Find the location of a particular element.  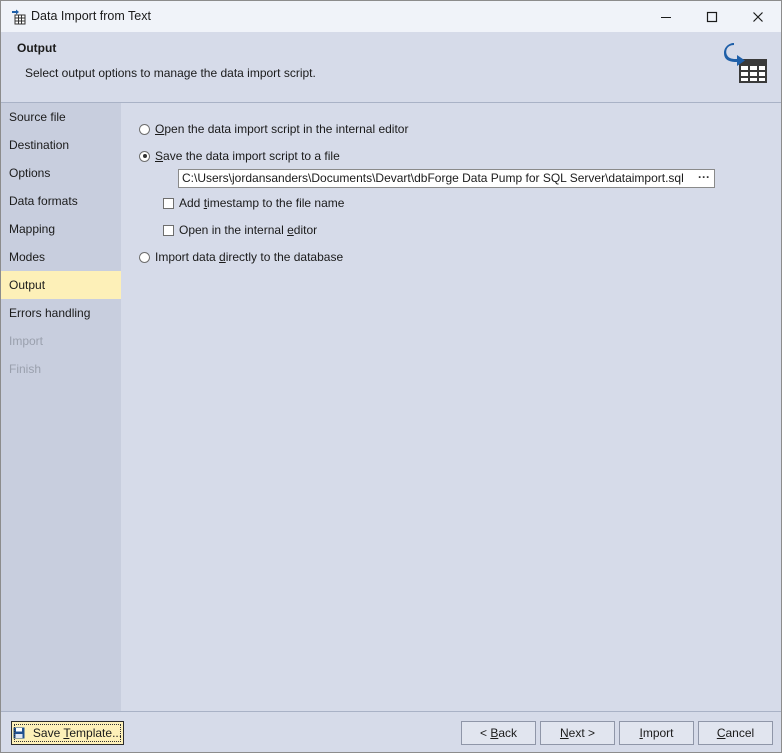

window-title: Data Import from Text is located at coordinates (91, 16).